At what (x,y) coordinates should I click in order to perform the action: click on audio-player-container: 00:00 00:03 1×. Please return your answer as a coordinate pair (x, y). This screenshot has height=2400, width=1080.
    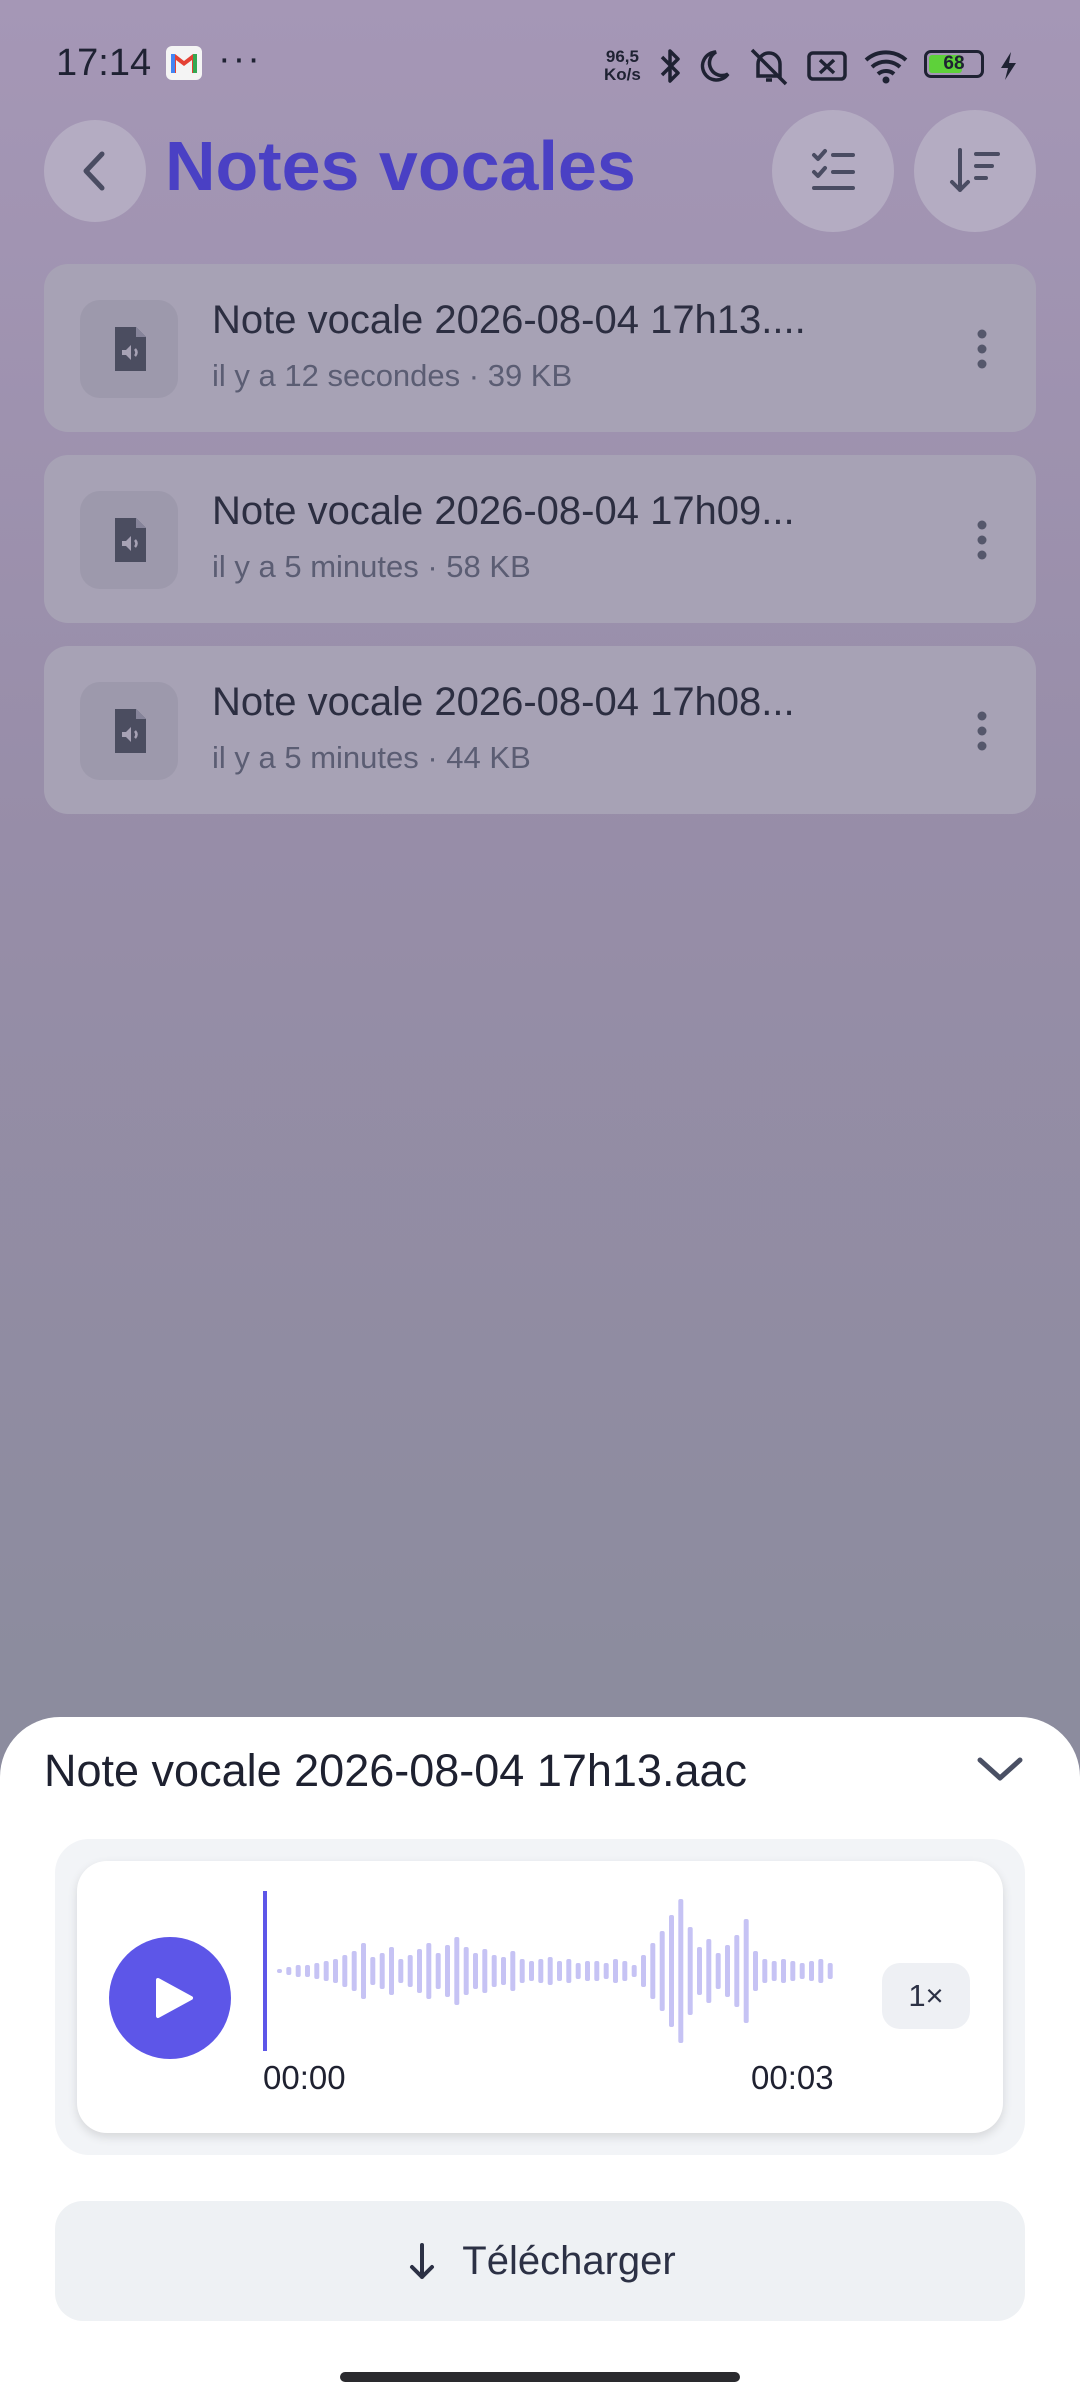
    Looking at the image, I should click on (540, 1997).